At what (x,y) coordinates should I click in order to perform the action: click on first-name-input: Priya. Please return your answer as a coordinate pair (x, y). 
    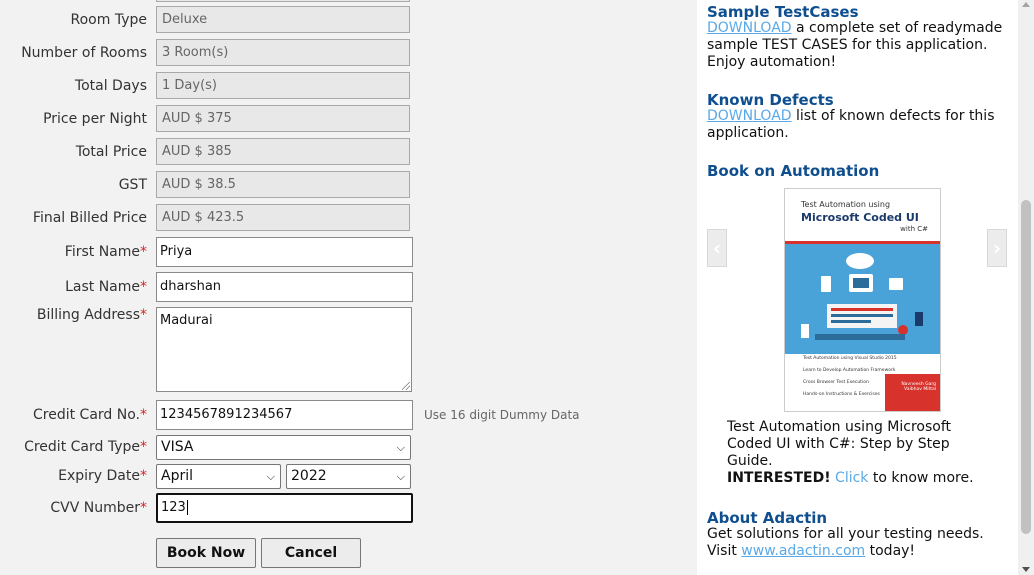
    Looking at the image, I should click on (284, 252).